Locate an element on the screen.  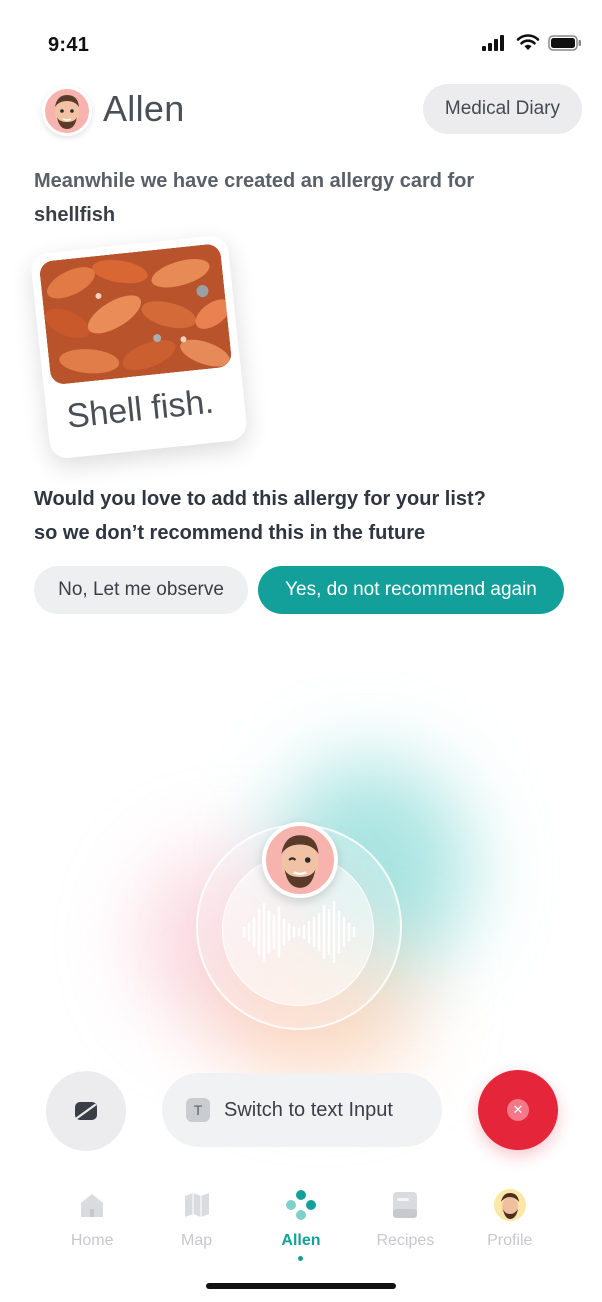
tab-allen: Allen is located at coordinates (301, 1225).